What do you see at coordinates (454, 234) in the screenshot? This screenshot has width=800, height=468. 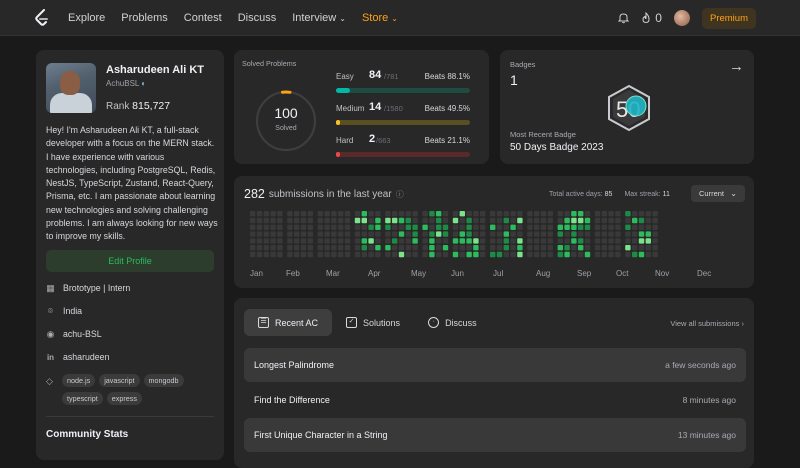 I see `submission-heatmap` at bounding box center [454, 234].